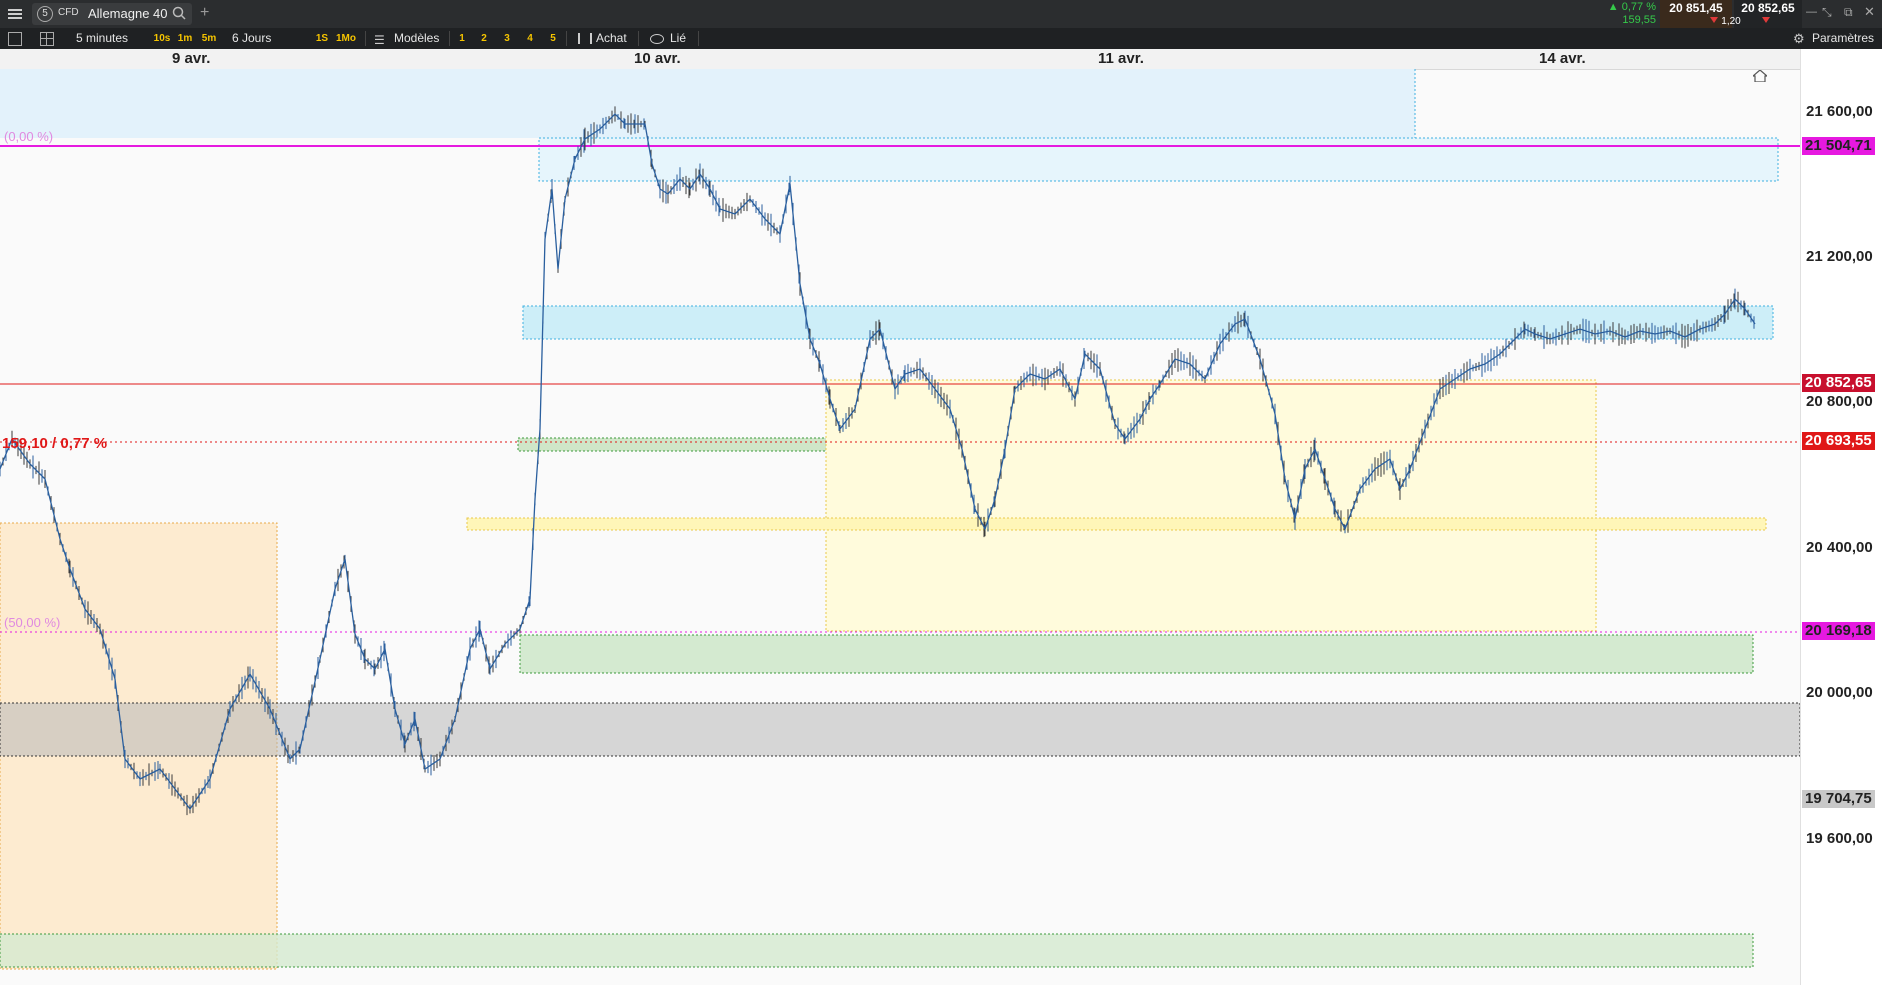  I want to click on layout-2: 2, so click(484, 39).